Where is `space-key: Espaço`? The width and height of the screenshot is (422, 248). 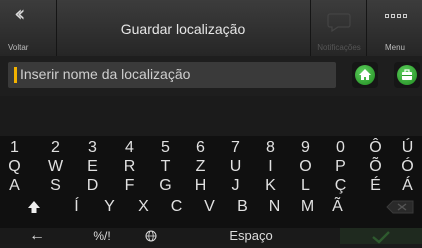 space-key: Espaço is located at coordinates (251, 236).